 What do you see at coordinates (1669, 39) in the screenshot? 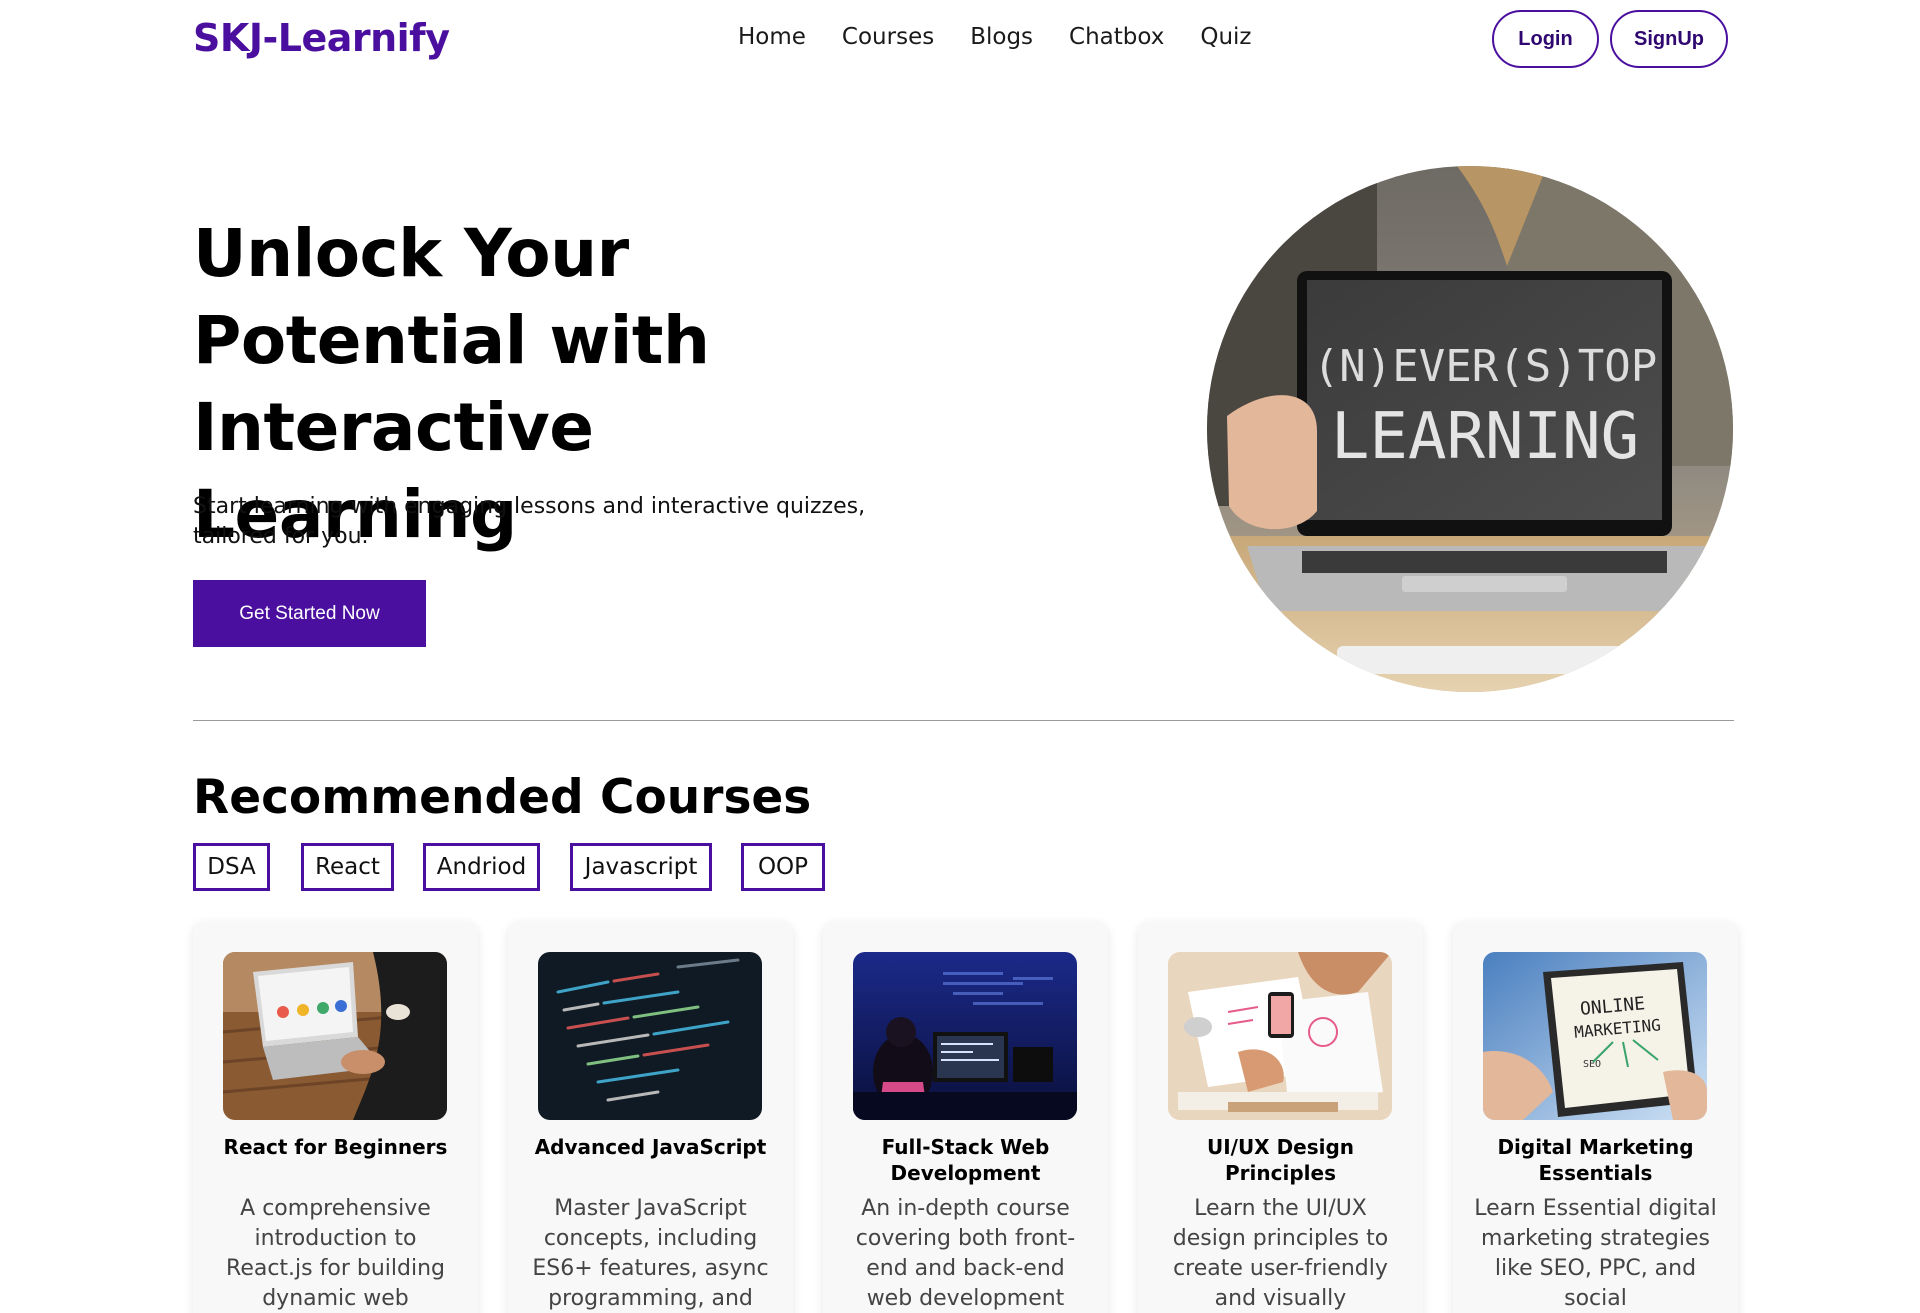
I see `signup-button: SignUp` at bounding box center [1669, 39].